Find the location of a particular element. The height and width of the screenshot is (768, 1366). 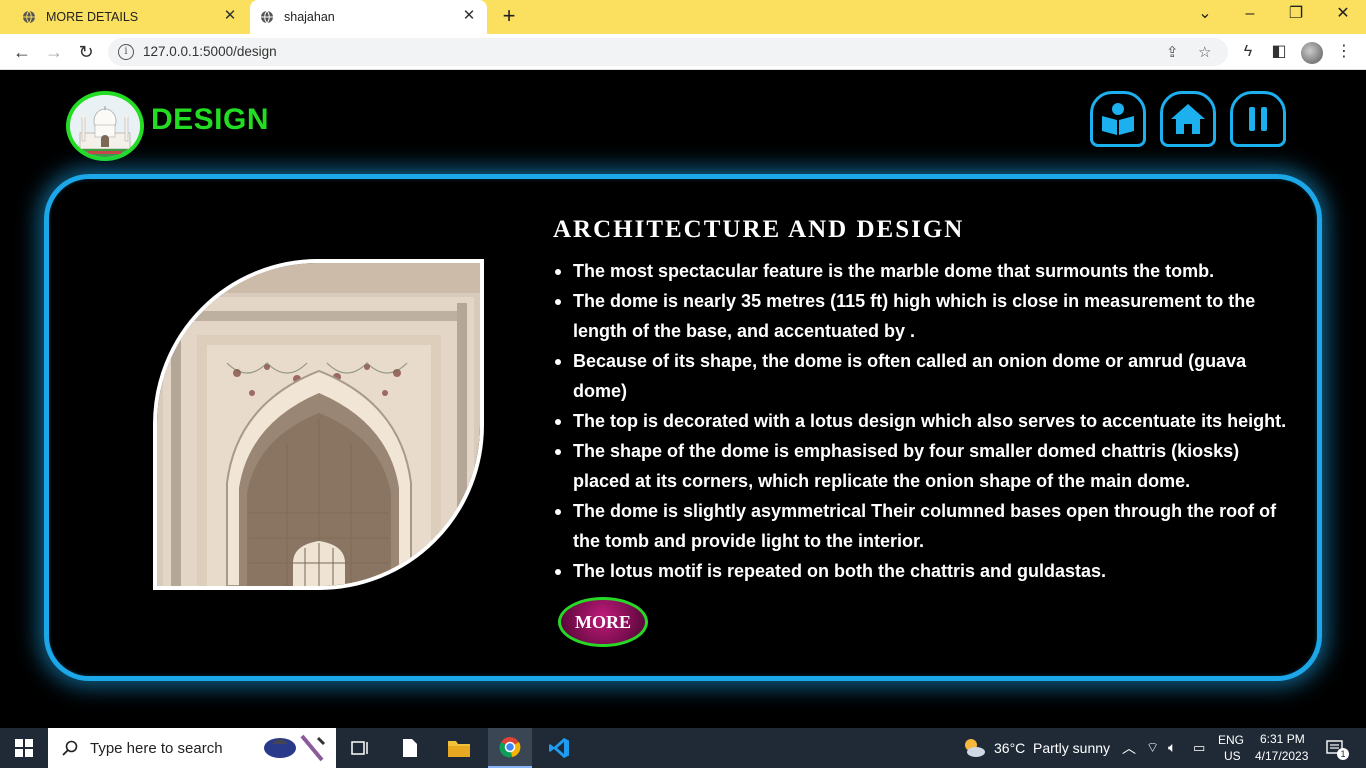

architecture-photo is located at coordinates (318, 424).